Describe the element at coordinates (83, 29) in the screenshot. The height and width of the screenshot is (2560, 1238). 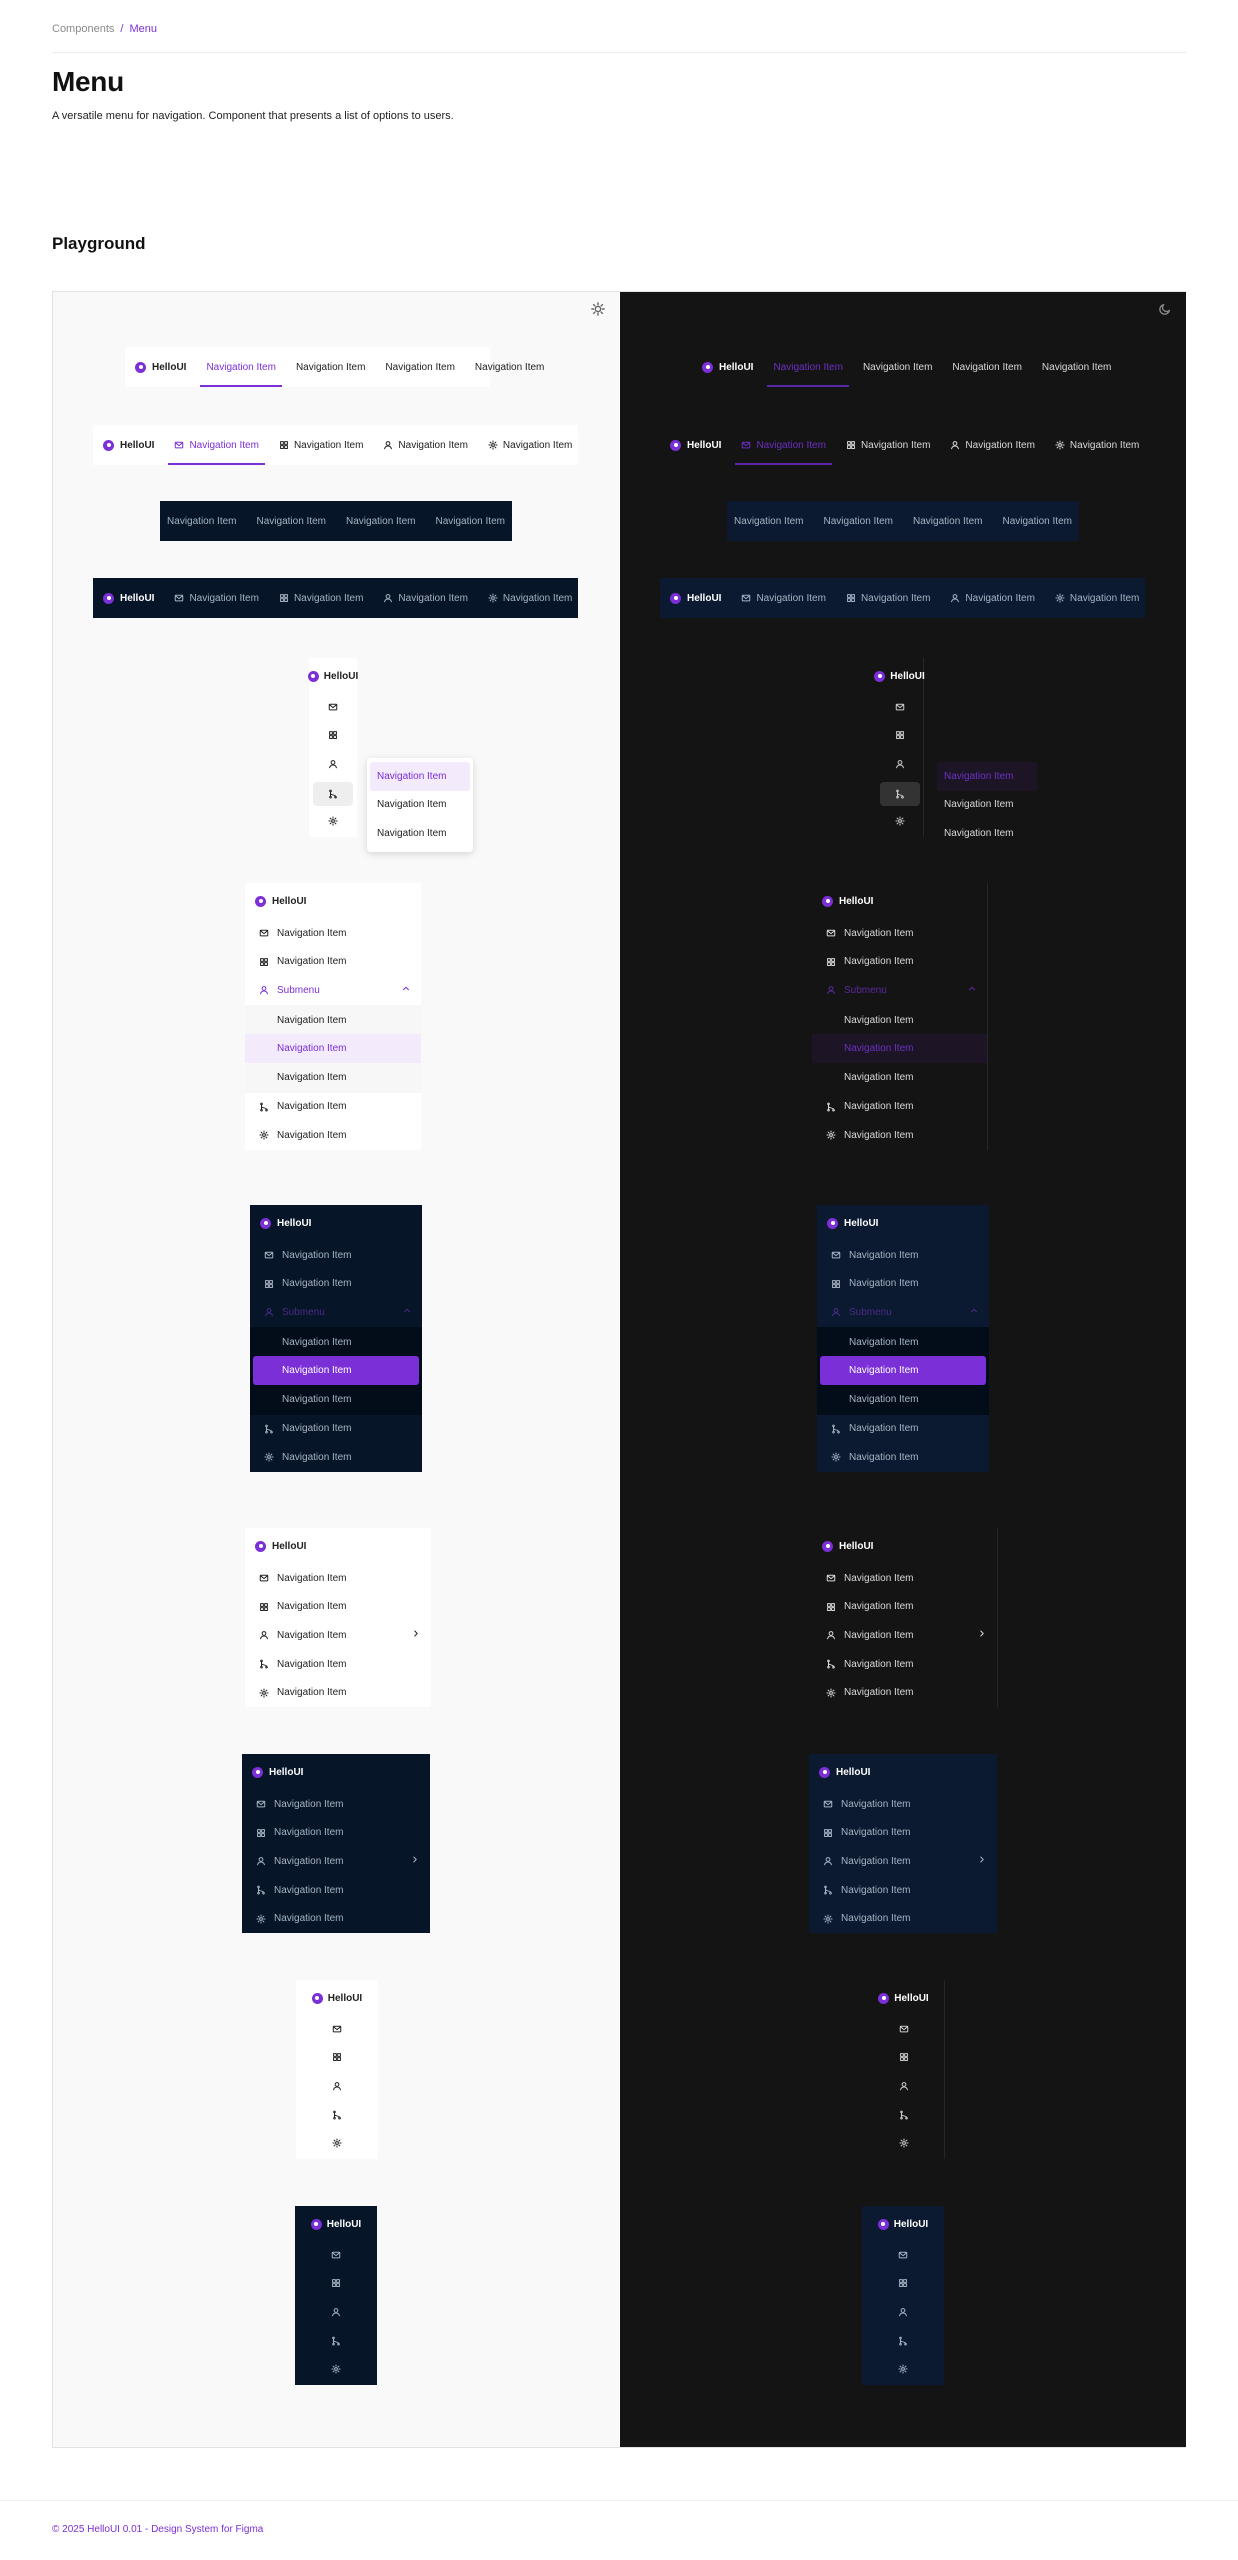
I see `breadcrumb-parent: Components` at that location.